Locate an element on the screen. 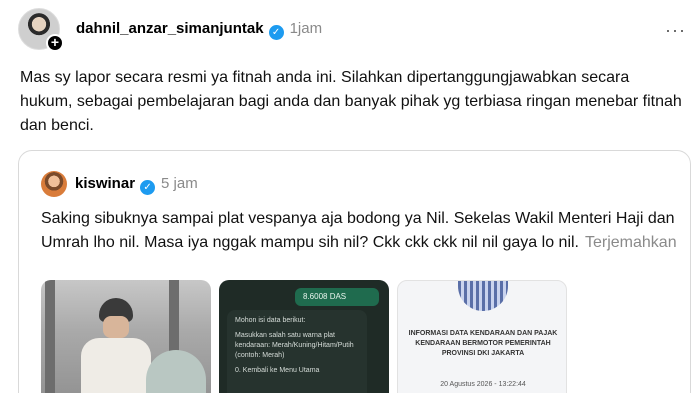 This screenshot has width=700, height=393. media-photo-vespa is located at coordinates (126, 336).